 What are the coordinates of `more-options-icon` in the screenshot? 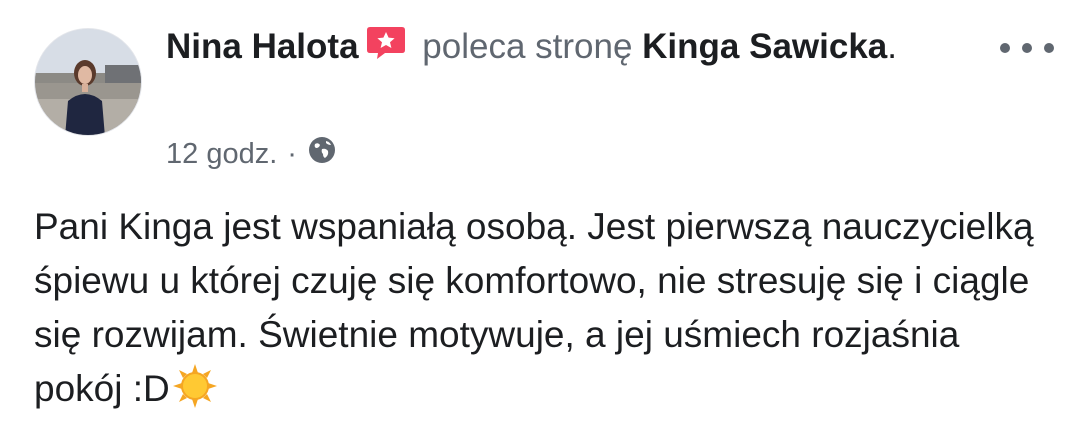 It's located at (1027, 48).